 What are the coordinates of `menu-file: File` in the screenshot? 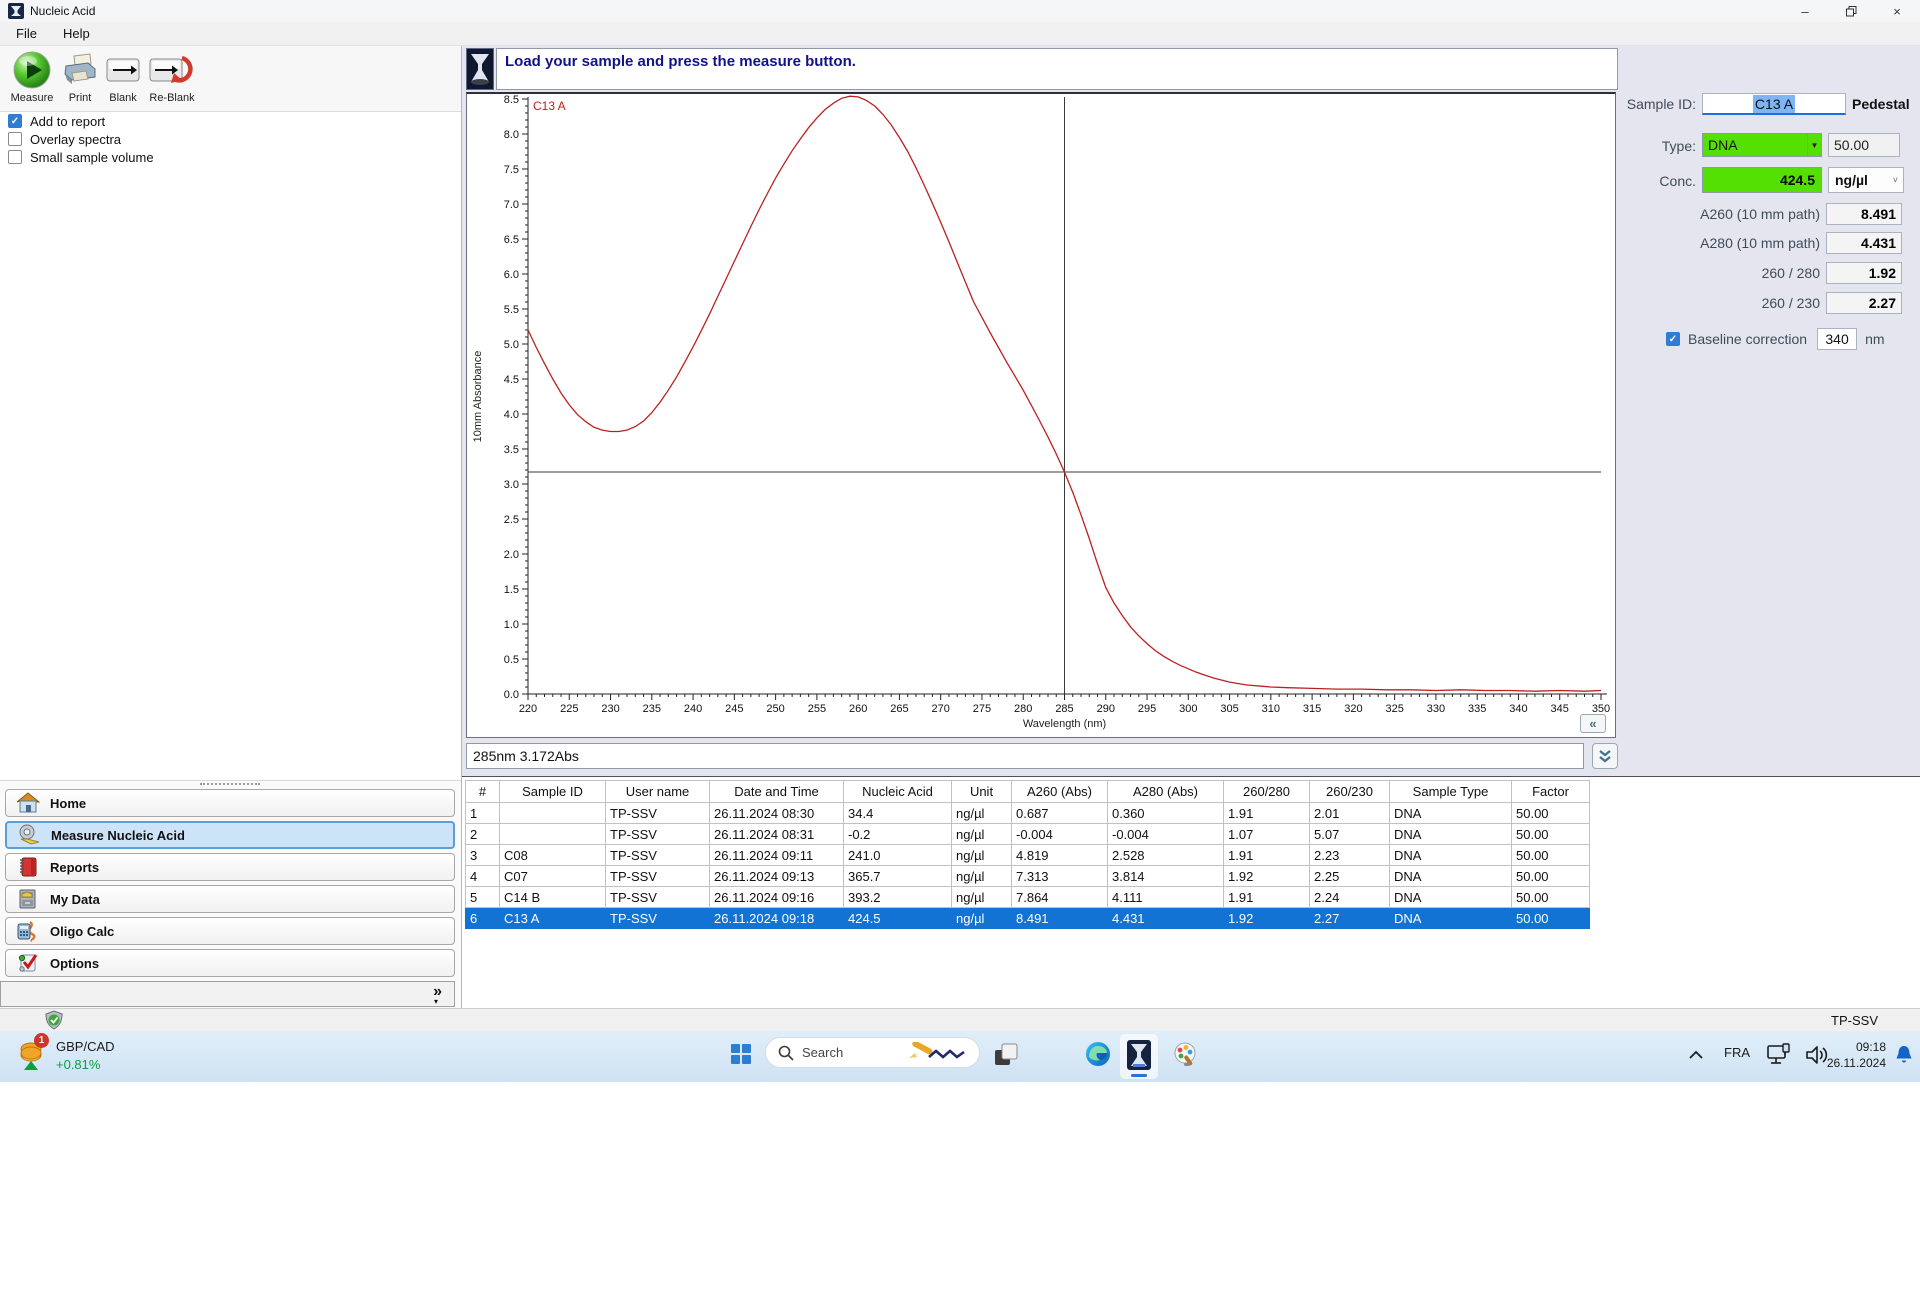 It's located at (26, 33).